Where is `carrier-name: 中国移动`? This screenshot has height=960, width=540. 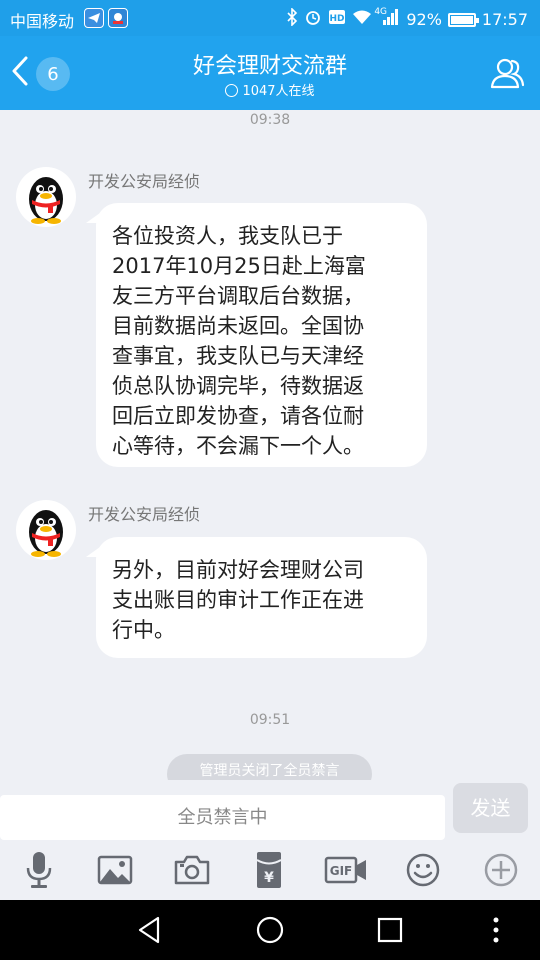
carrier-name: 中国移动 is located at coordinates (42, 21).